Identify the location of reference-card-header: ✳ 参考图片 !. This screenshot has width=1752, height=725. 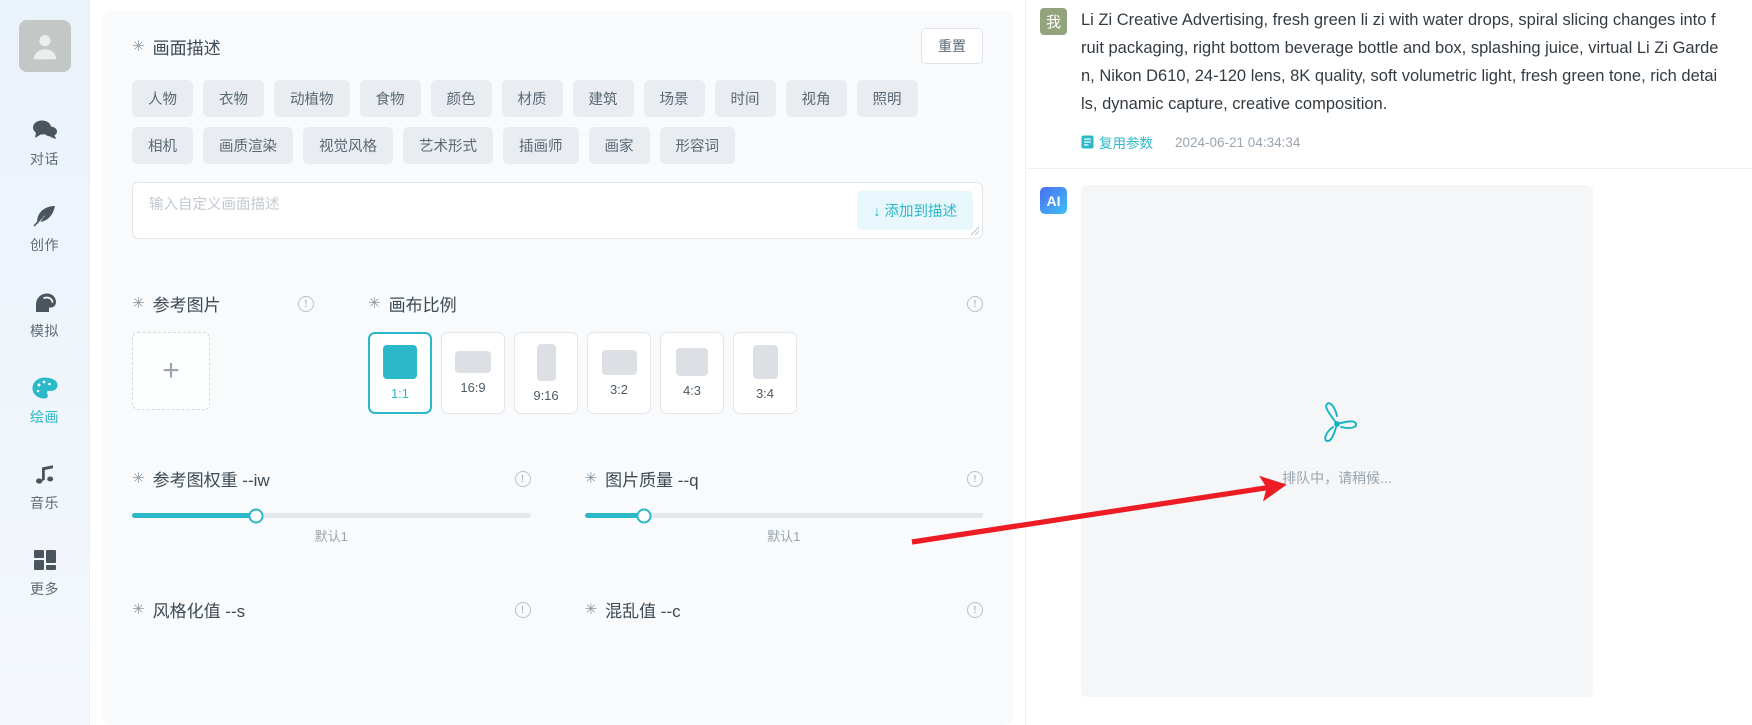
(223, 303).